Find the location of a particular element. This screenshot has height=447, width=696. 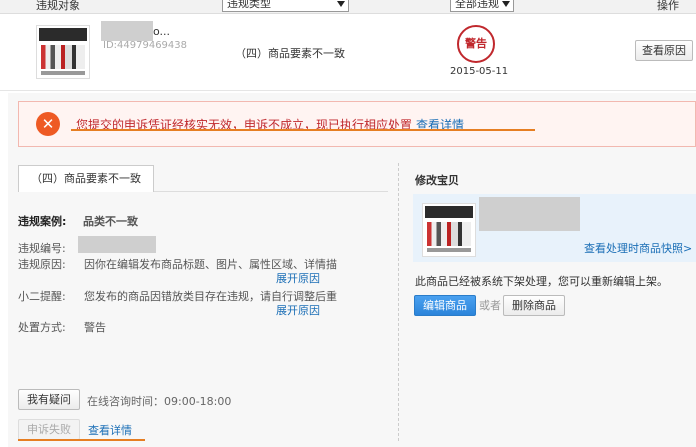

or-text: 或者 is located at coordinates (490, 305).